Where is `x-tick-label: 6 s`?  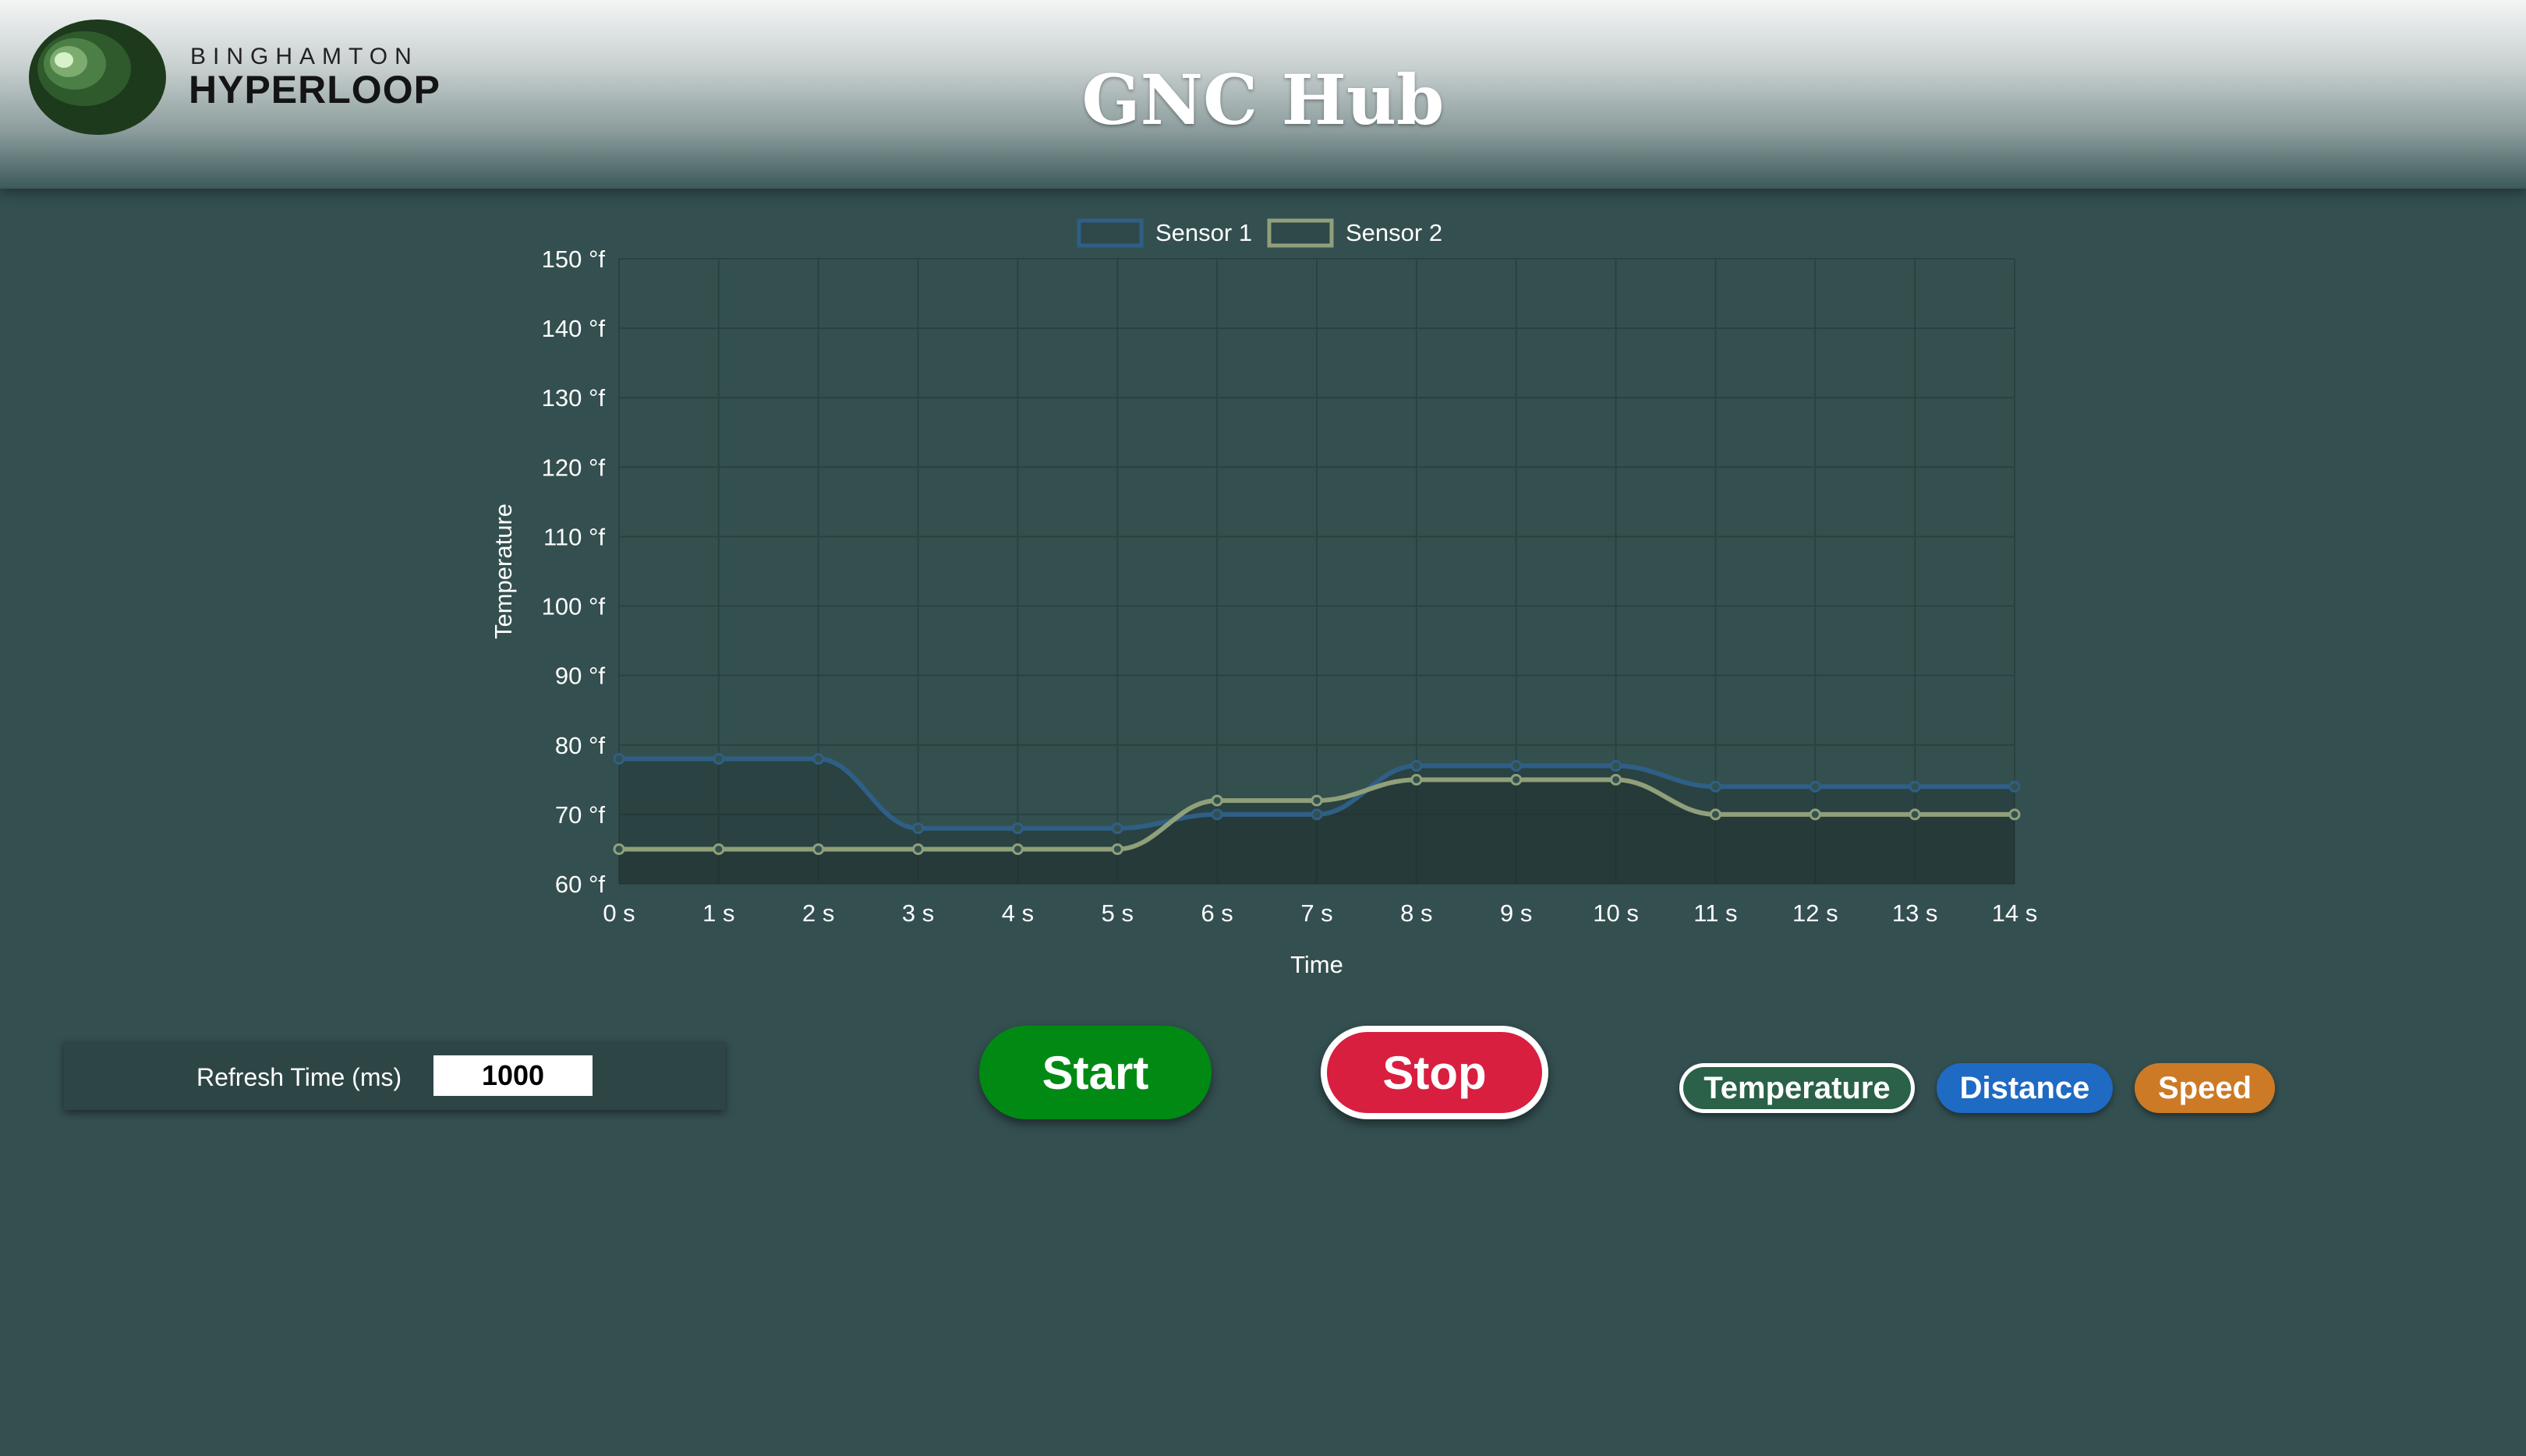
x-tick-label: 6 s is located at coordinates (1217, 913).